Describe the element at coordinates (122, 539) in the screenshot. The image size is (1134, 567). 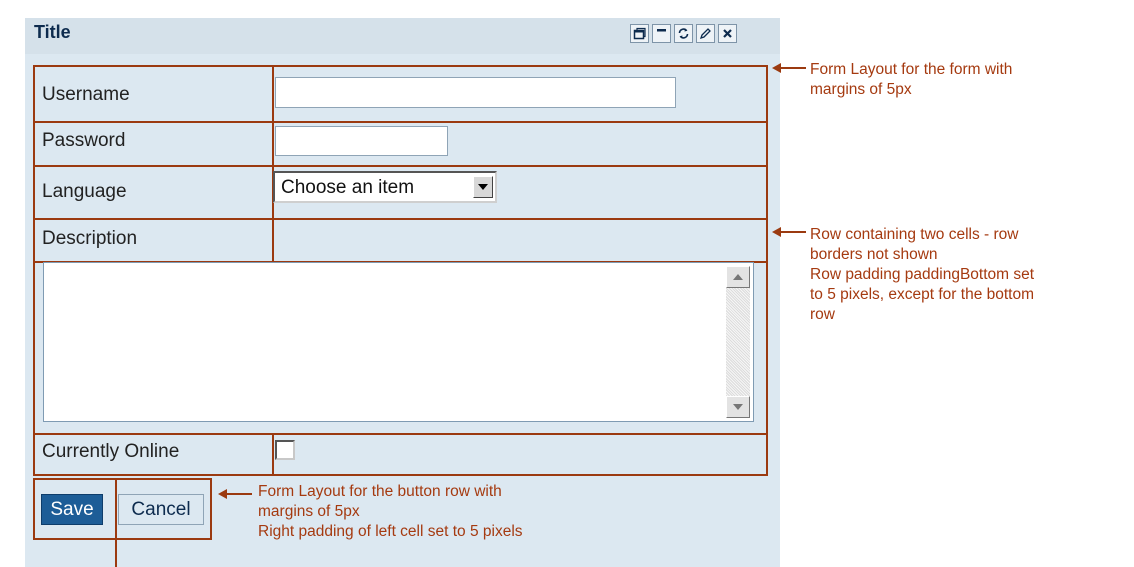
I see `button-layout-border-bottom` at that location.